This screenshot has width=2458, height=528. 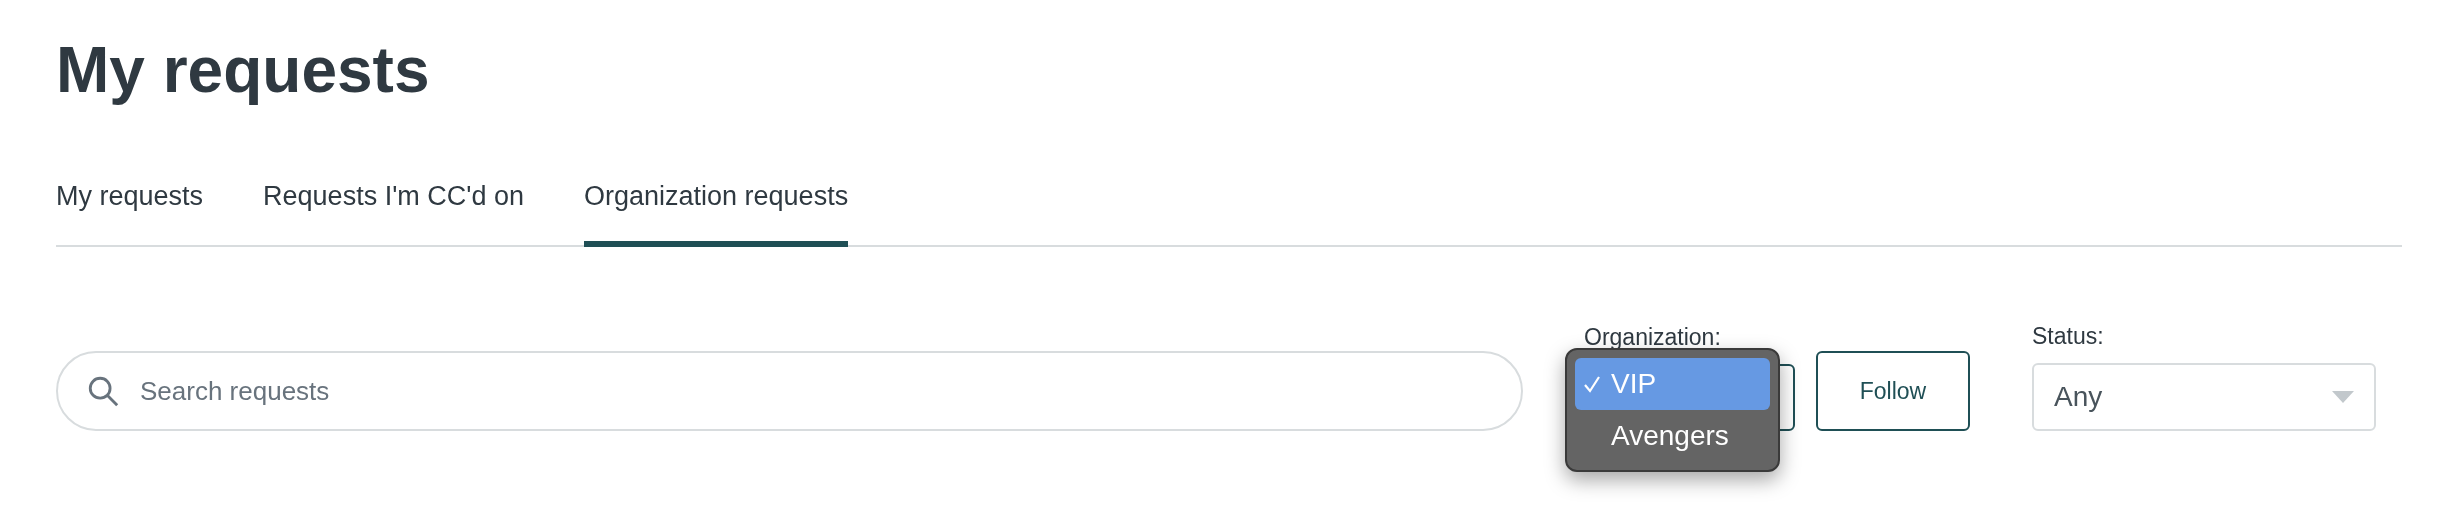 I want to click on status-label: Status:, so click(x=2068, y=336).